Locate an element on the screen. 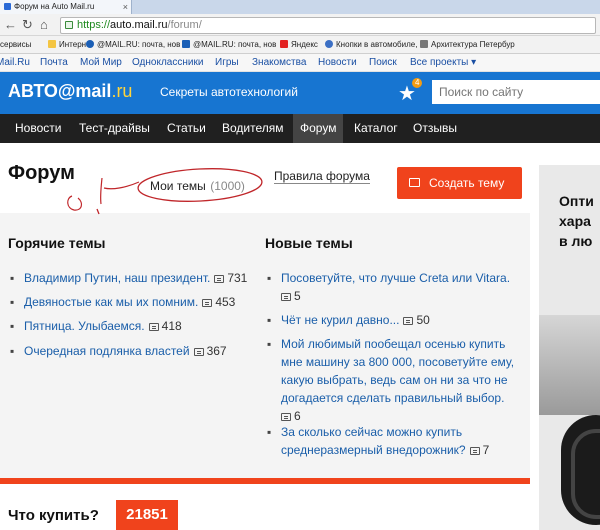  portal-link: Новости is located at coordinates (337, 63).